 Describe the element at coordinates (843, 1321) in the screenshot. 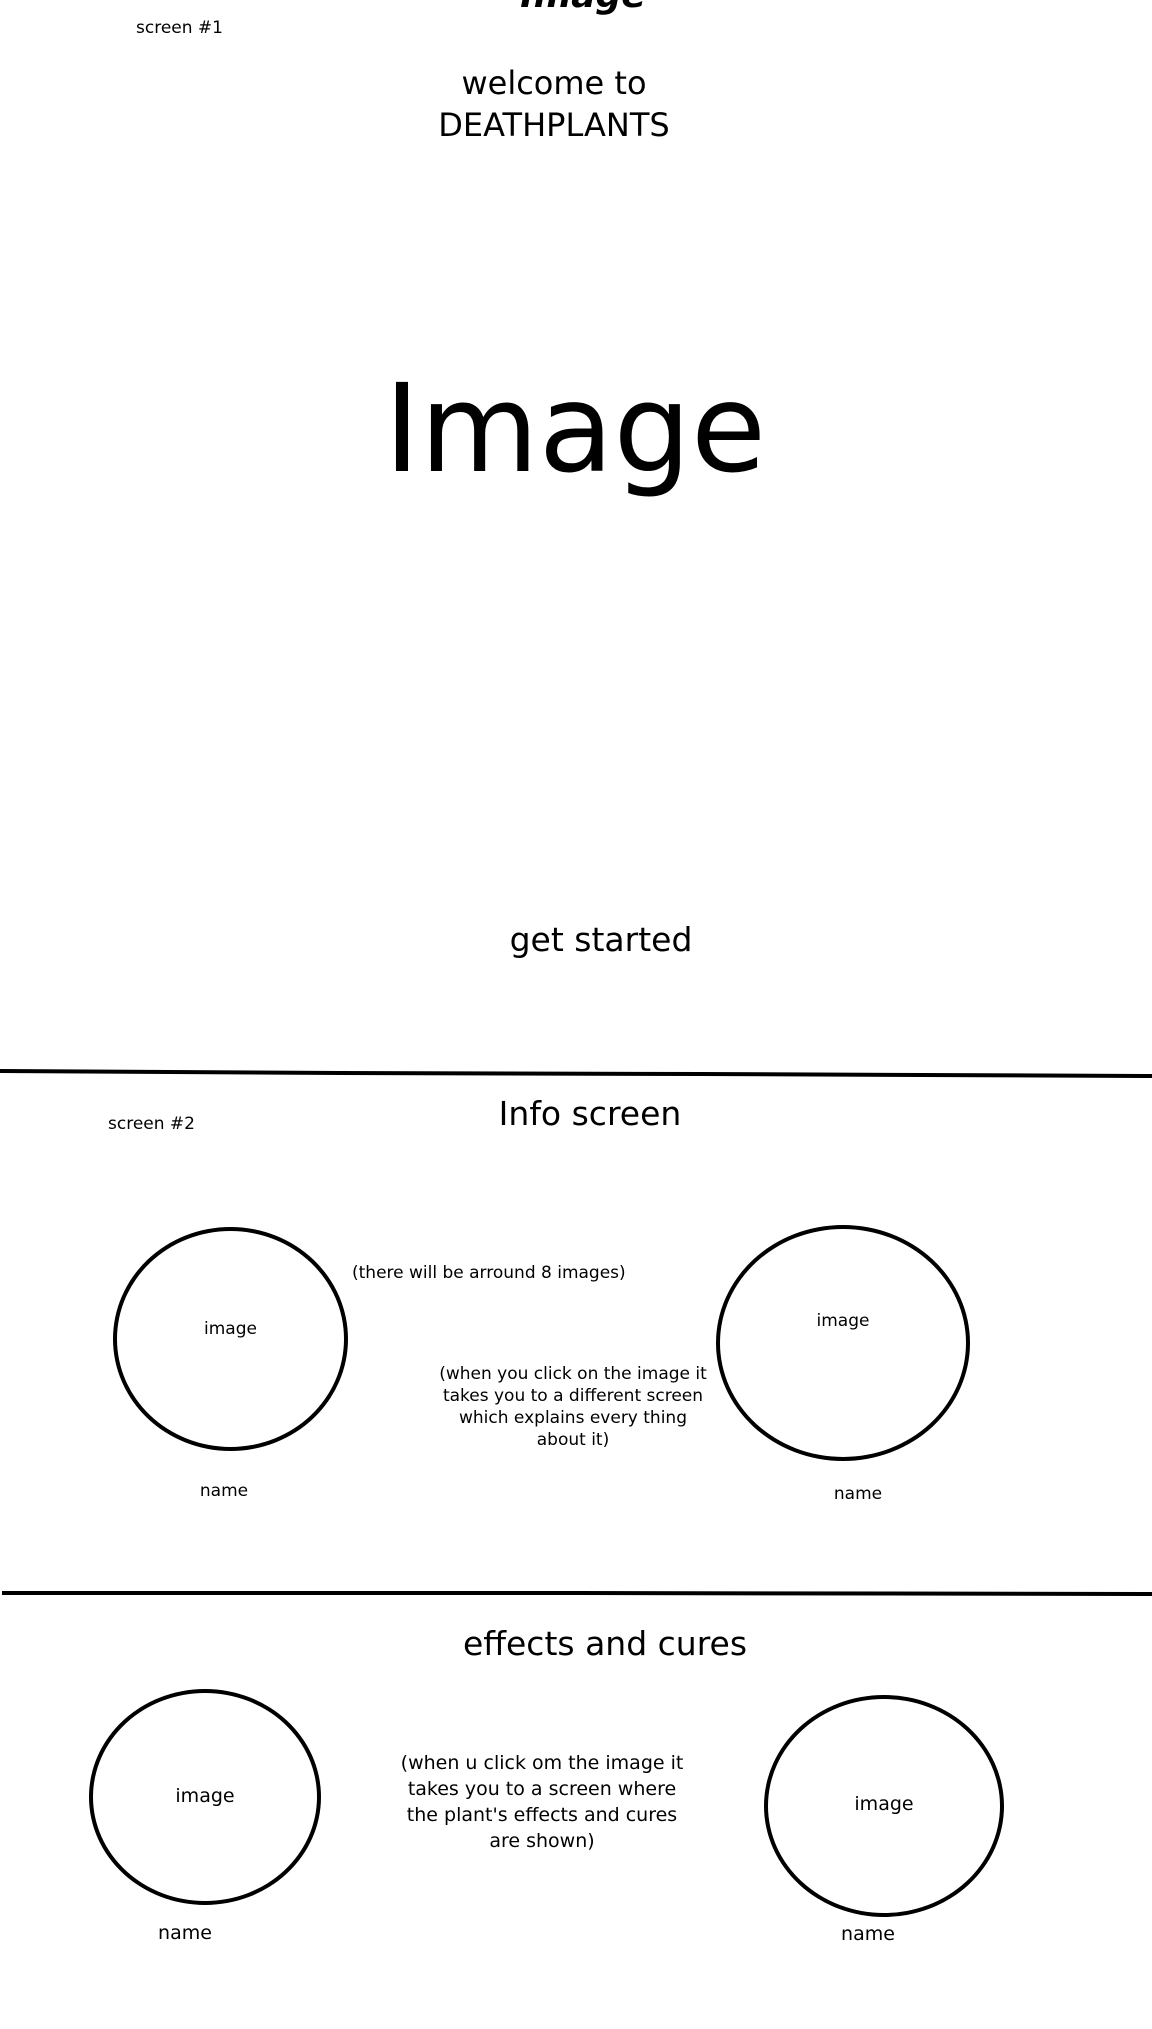

I see `info-right-image-label: image` at that location.